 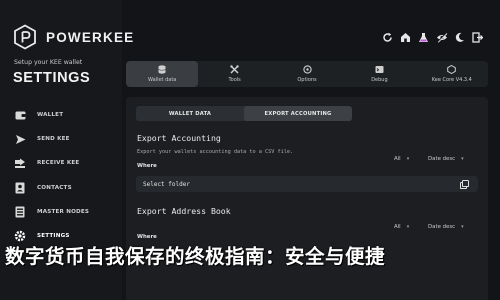 I want to click on export-accounting-title: Export Accounting, so click(x=179, y=138).